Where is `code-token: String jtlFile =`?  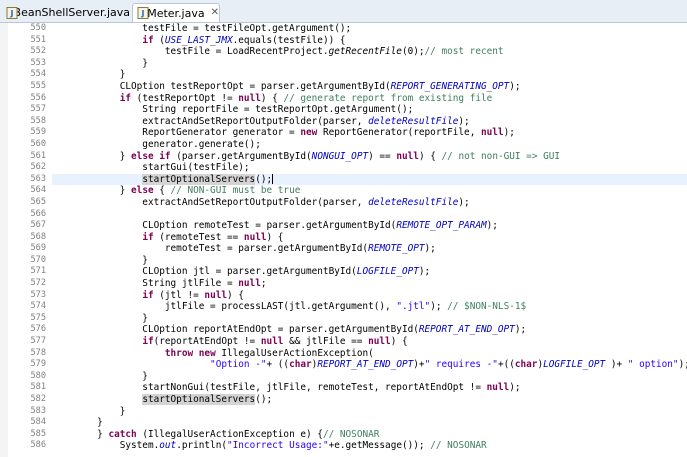
code-token: String jtlFile = is located at coordinates (145, 284).